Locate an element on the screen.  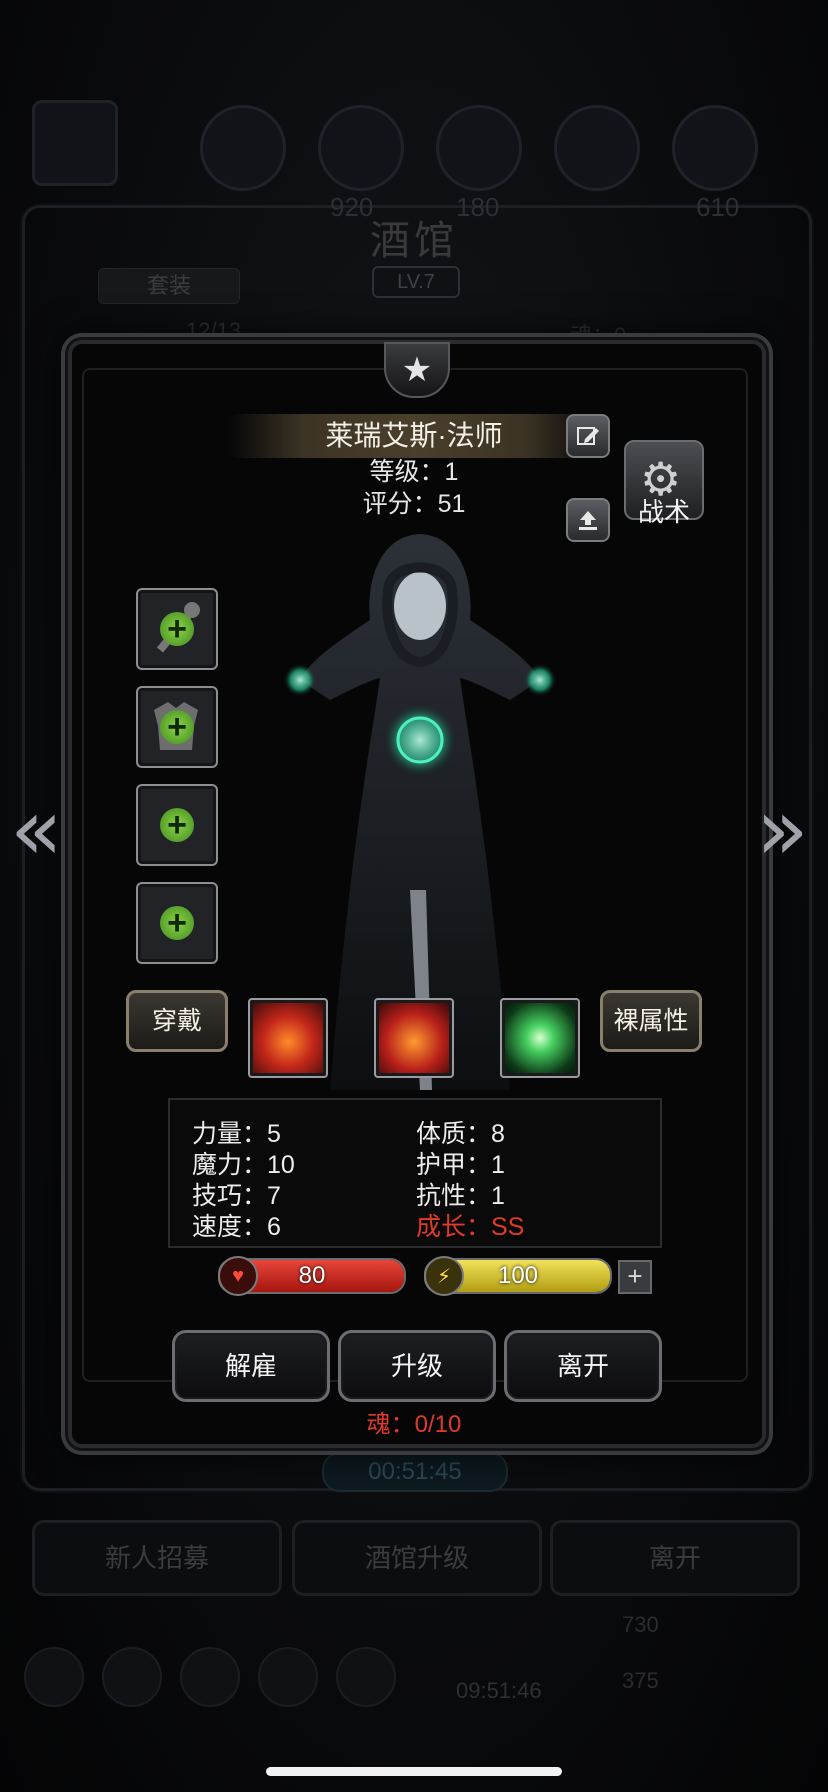
upload-icon is located at coordinates (588, 520).